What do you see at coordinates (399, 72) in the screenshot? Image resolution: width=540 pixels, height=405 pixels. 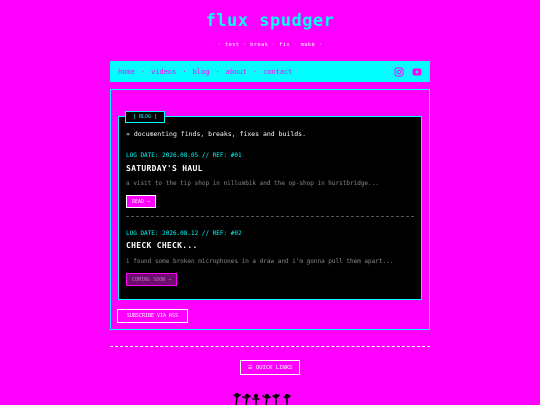 I see `instagram-icon` at bounding box center [399, 72].